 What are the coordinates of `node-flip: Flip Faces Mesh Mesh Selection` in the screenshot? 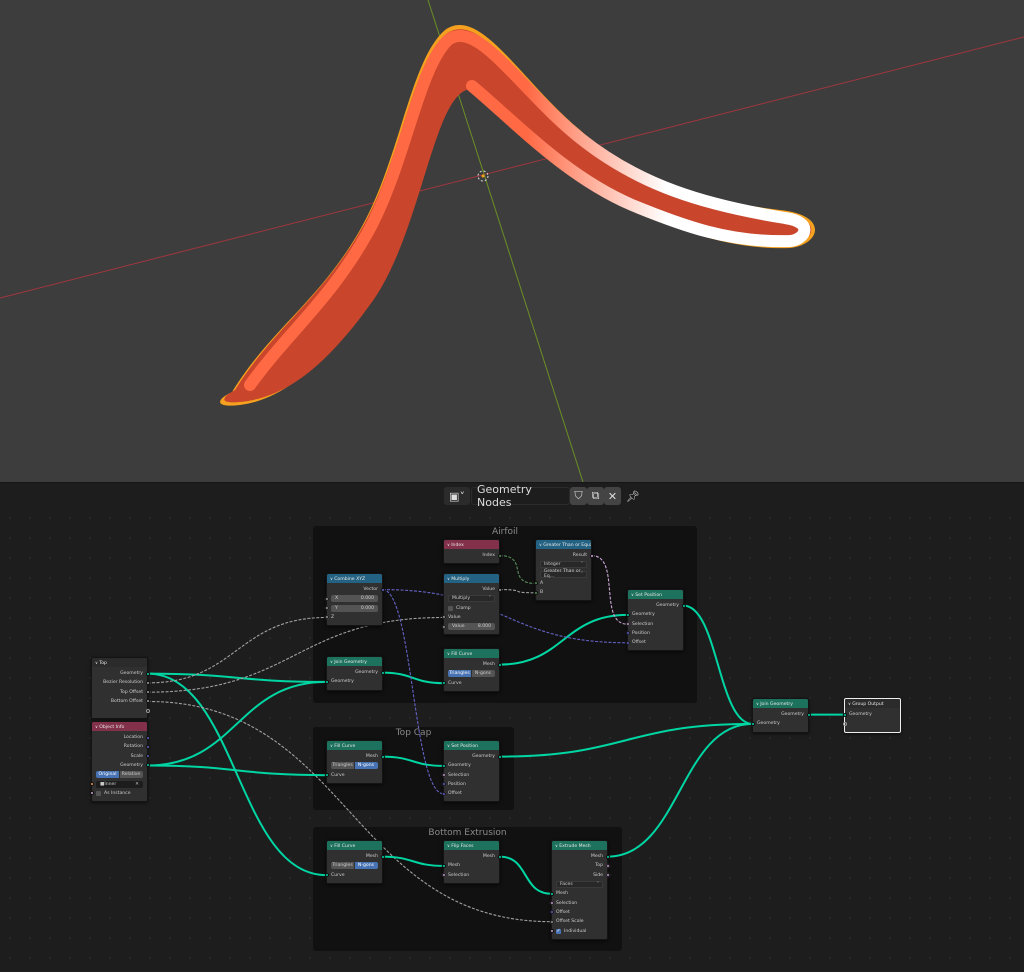 It's located at (471, 862).